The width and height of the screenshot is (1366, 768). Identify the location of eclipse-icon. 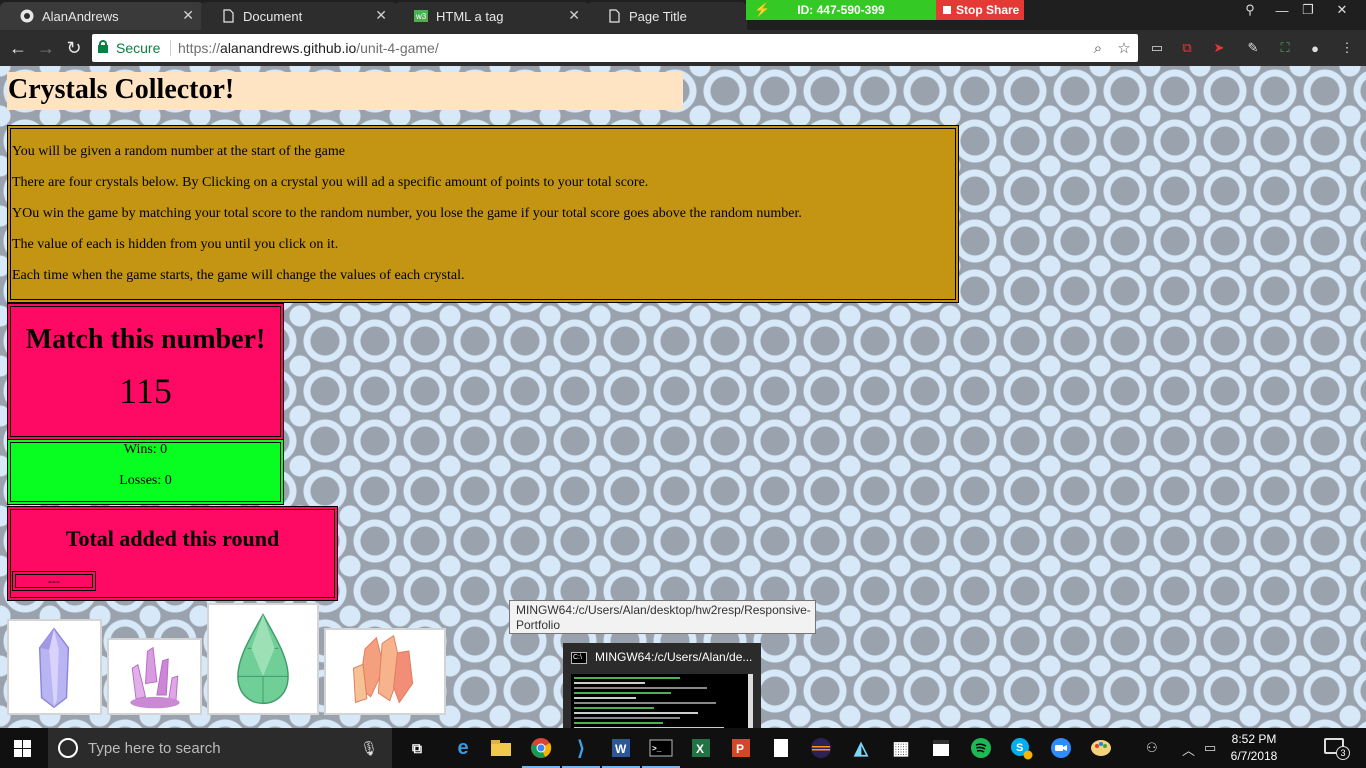
(821, 748).